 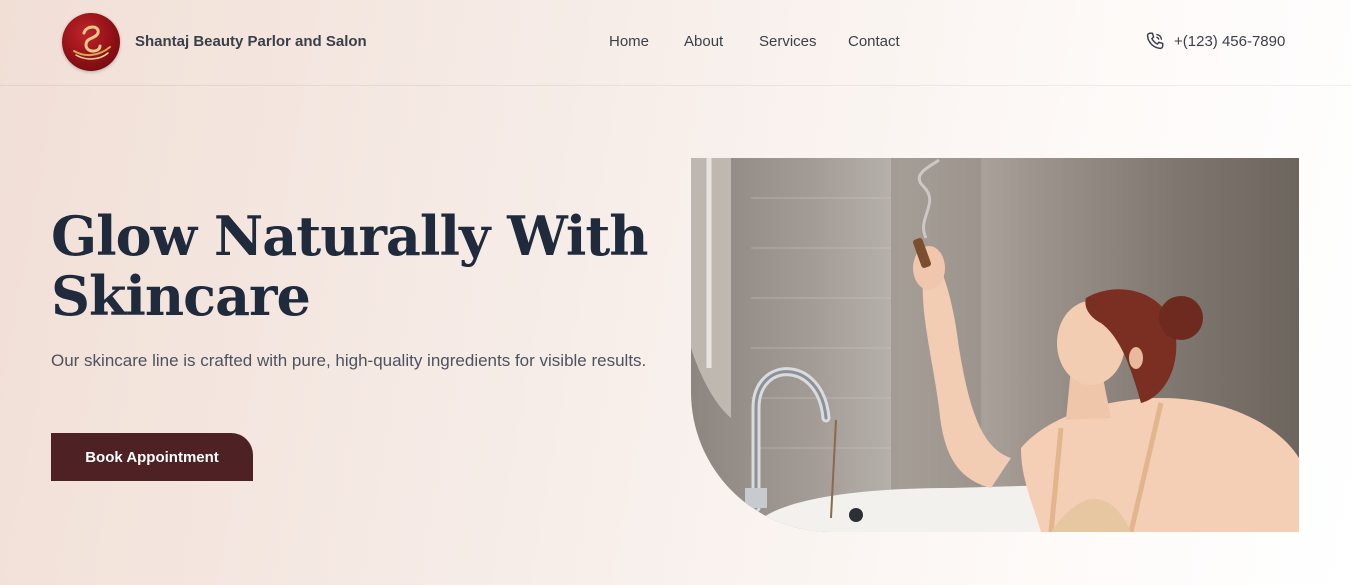 What do you see at coordinates (152, 457) in the screenshot?
I see `book-appointment-button: Book Appointment` at bounding box center [152, 457].